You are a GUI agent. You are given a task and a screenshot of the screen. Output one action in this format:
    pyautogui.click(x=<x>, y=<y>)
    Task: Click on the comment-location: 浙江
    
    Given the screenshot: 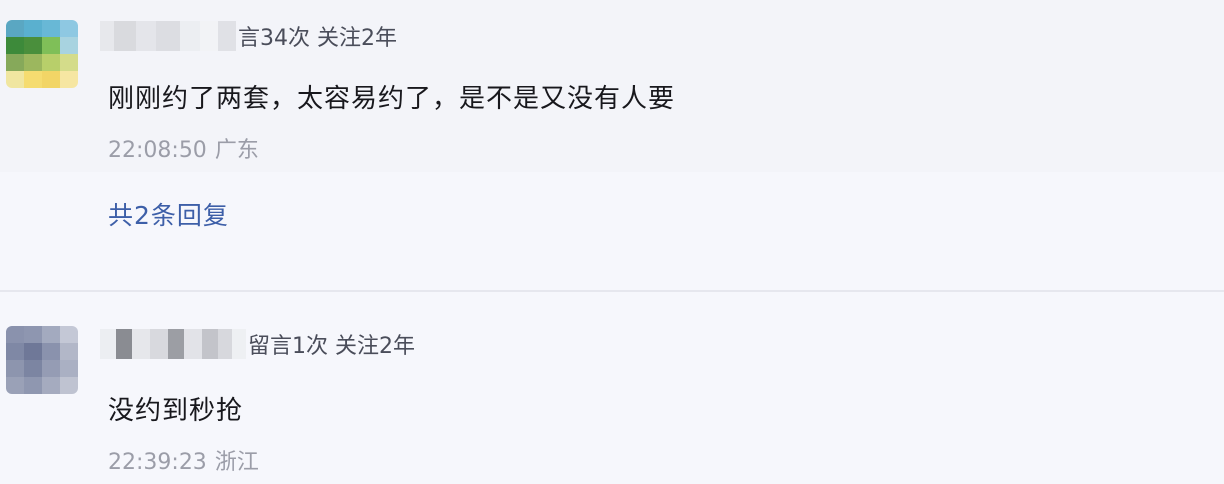 What is the action you would take?
    pyautogui.click(x=236, y=462)
    